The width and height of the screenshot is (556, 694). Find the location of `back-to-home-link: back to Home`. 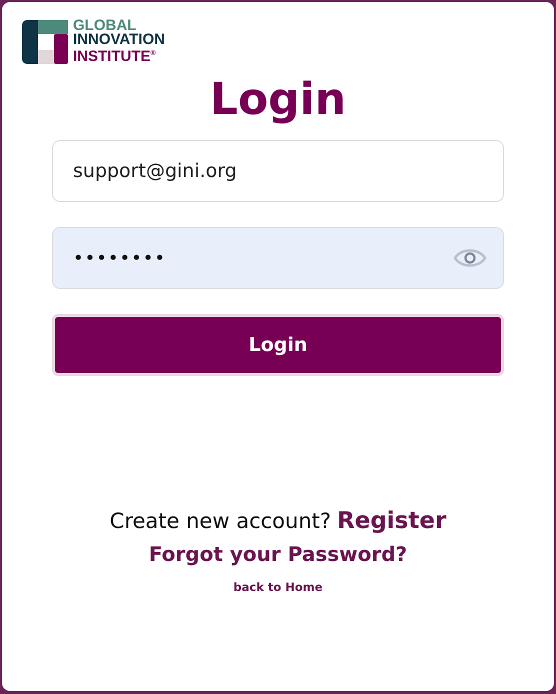

back-to-home-link: back to Home is located at coordinates (278, 587).